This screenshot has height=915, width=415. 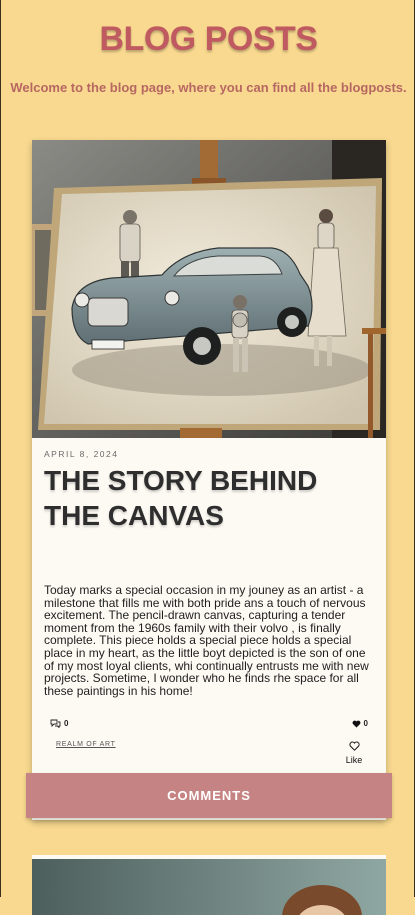 I want to click on next-post-image, so click(x=209, y=885).